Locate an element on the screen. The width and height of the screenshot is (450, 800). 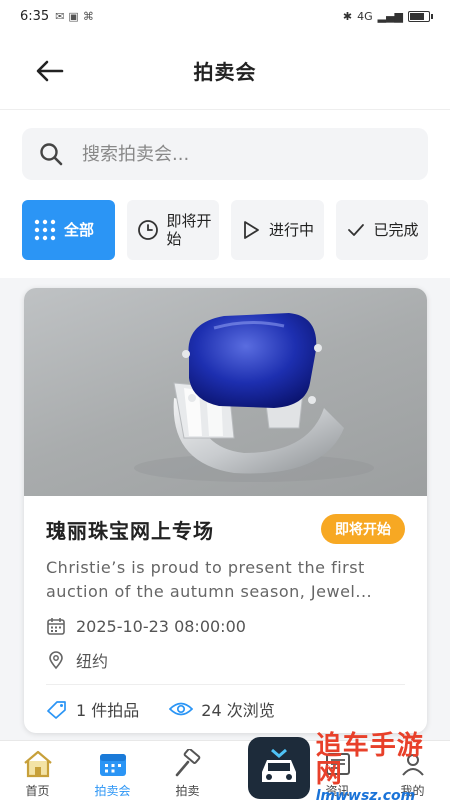
auction-location-row: 纽约 is located at coordinates (225, 660).